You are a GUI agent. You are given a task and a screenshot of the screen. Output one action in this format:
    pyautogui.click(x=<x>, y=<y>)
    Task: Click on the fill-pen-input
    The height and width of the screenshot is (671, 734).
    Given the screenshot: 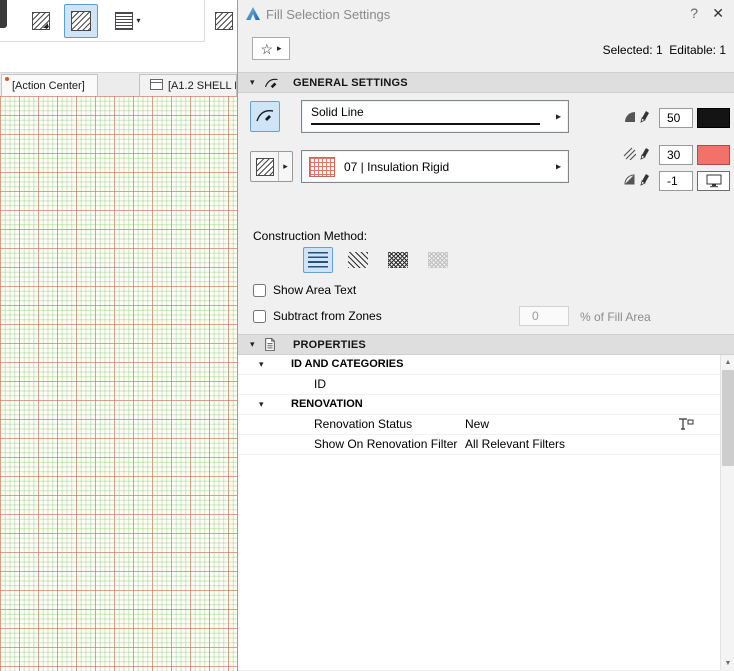 What is the action you would take?
    pyautogui.click(x=676, y=118)
    